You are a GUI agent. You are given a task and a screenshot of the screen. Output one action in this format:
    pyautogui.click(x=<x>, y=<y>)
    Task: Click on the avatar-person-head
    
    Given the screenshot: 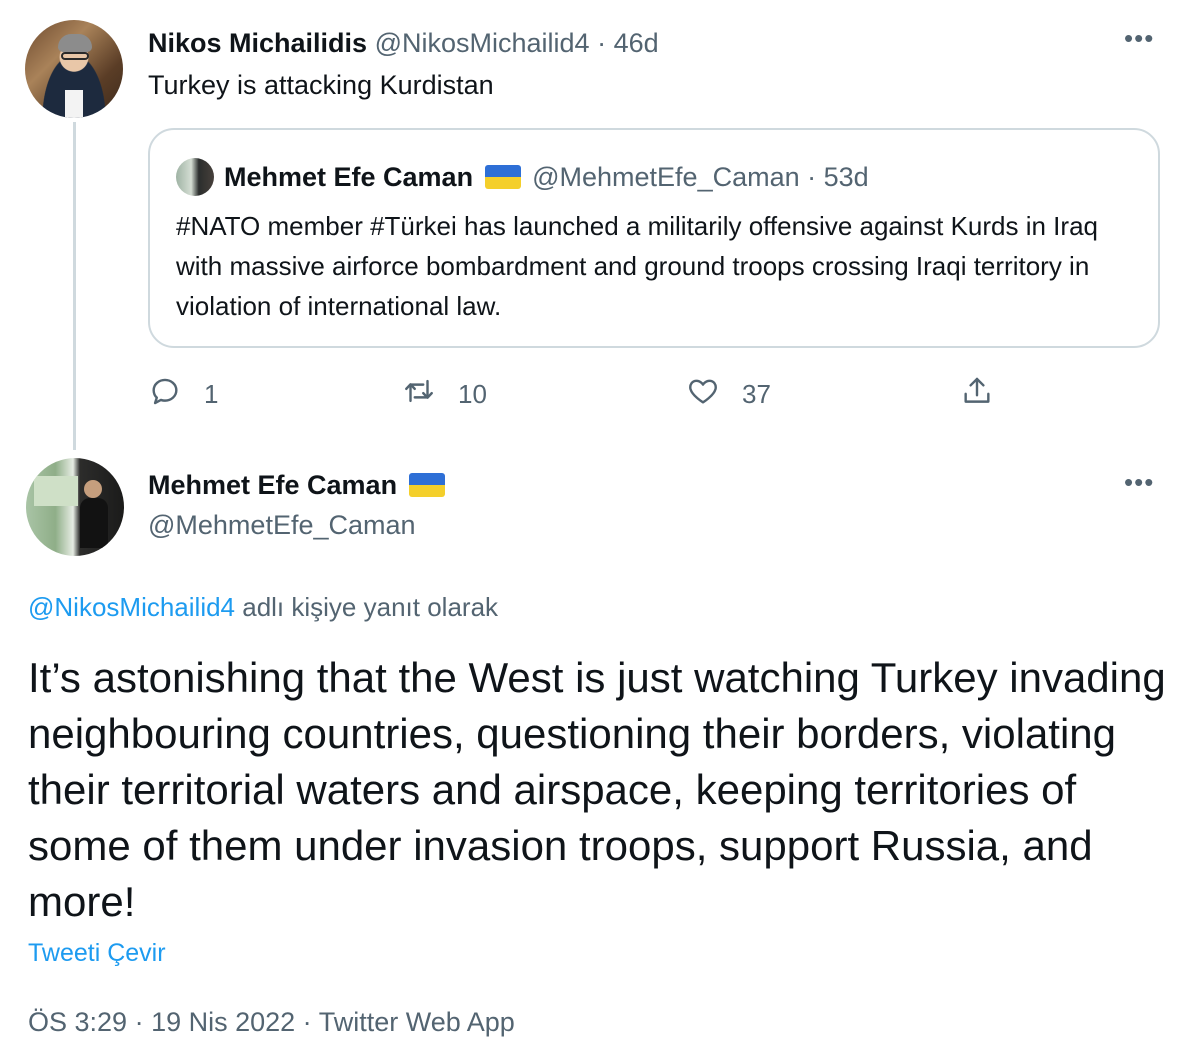 What is the action you would take?
    pyautogui.click(x=93, y=489)
    